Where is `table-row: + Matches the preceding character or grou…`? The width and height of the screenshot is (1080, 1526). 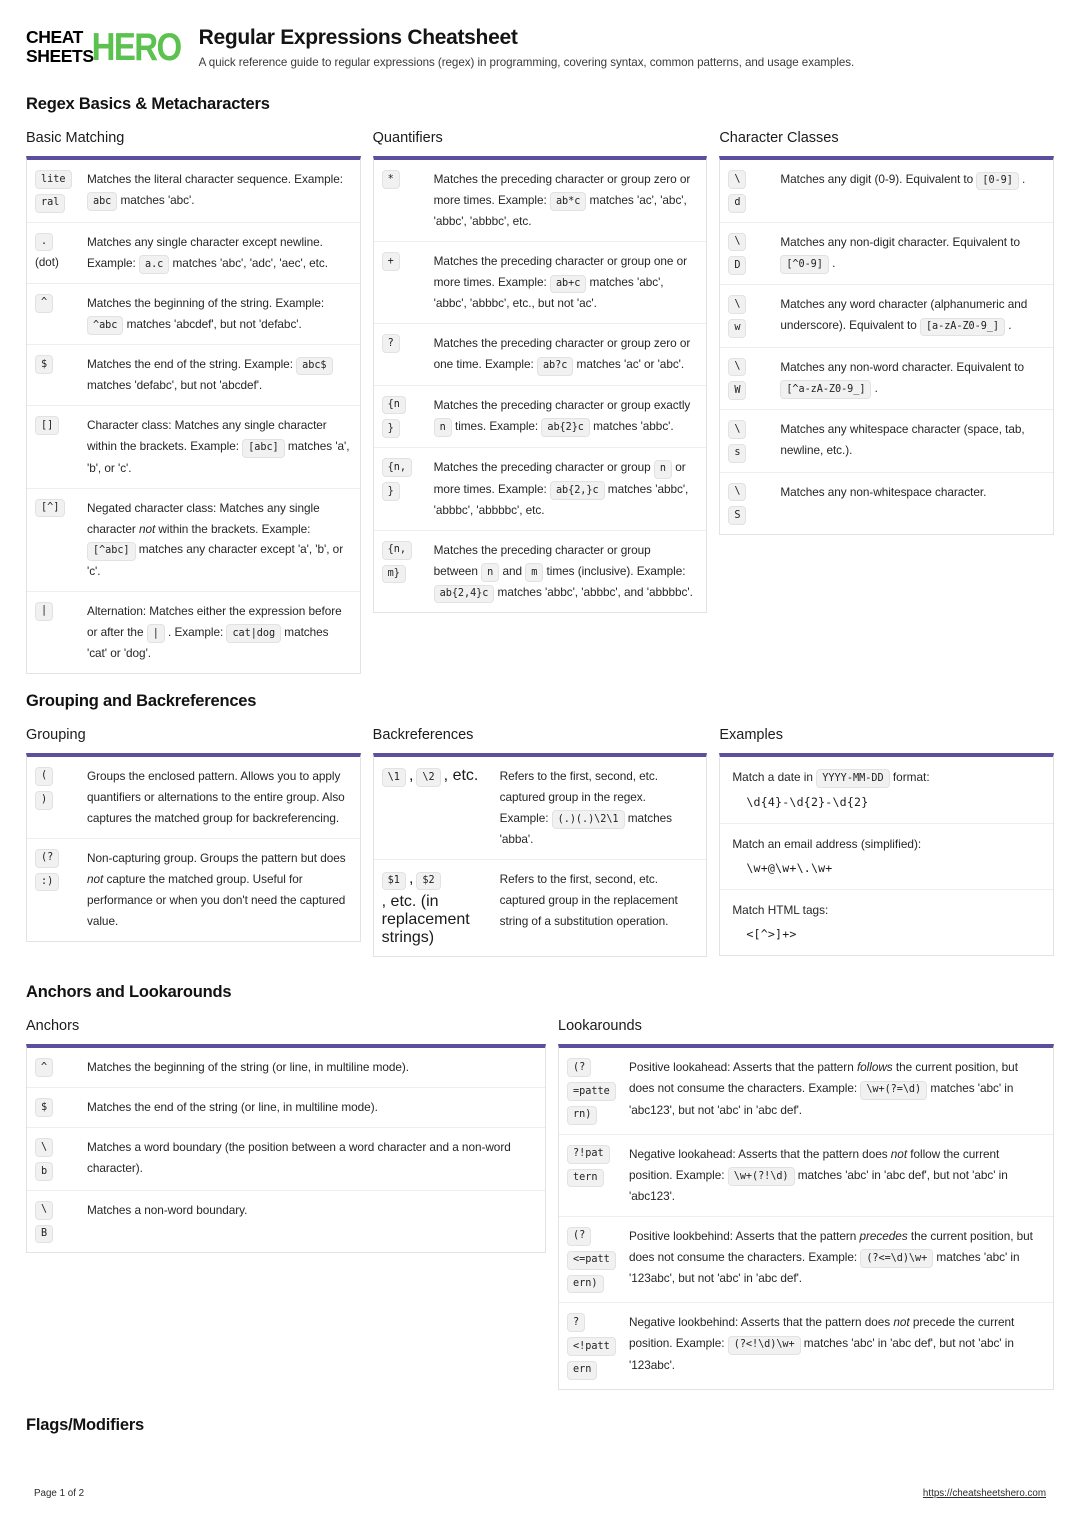
table-row: + Matches the preceding character or grou… is located at coordinates (540, 283).